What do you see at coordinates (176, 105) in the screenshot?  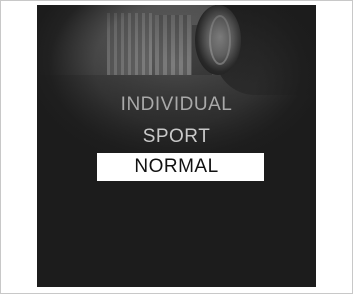 I see `drive-mode-individual: INDIVIDUAL` at bounding box center [176, 105].